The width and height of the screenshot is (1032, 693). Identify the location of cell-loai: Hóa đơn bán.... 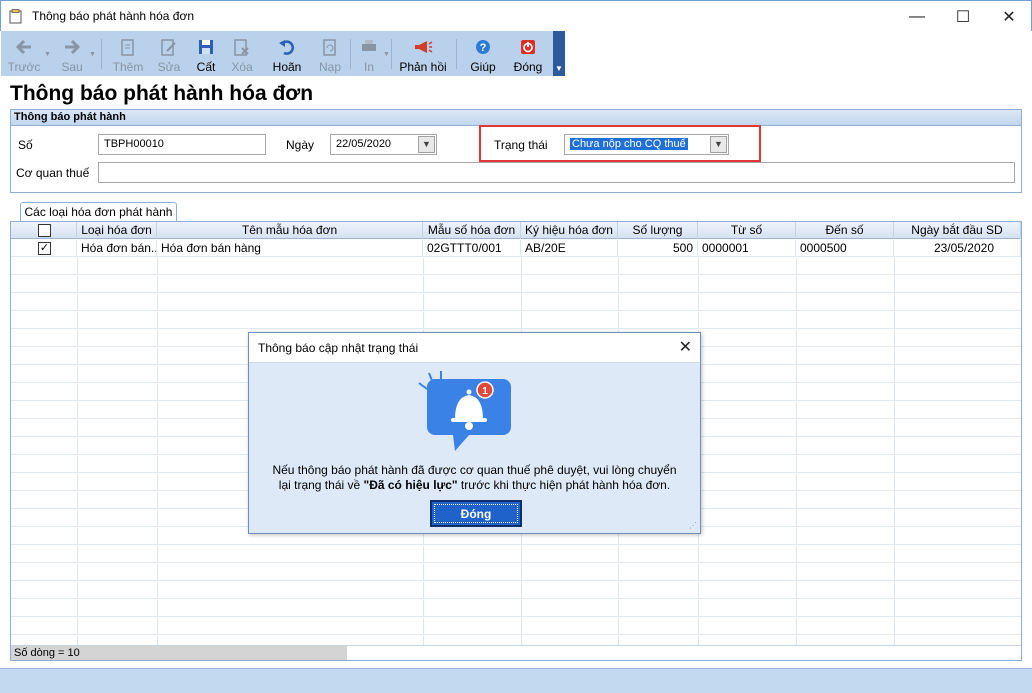
(117, 248).